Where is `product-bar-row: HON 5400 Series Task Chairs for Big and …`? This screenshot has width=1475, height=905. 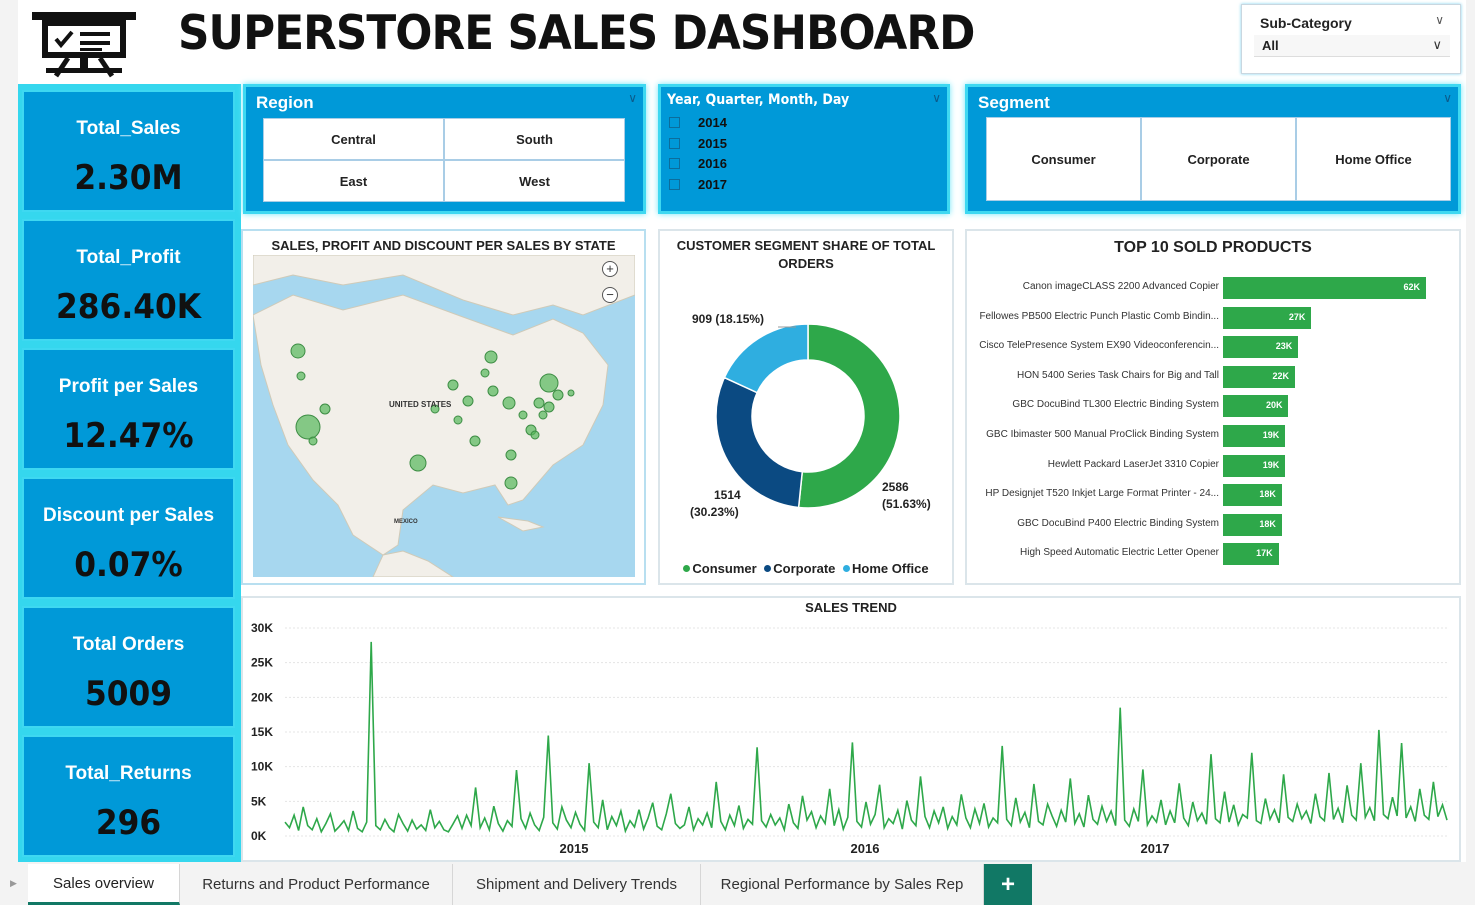
product-bar-row: HON 5400 Series Task Chairs for Big and … is located at coordinates (1214, 376).